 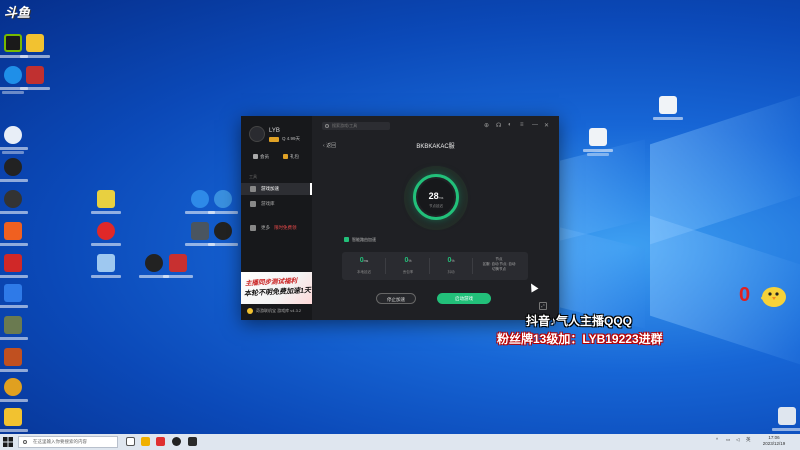 What do you see at coordinates (274, 139) in the screenshot?
I see `vip-badge` at bounding box center [274, 139].